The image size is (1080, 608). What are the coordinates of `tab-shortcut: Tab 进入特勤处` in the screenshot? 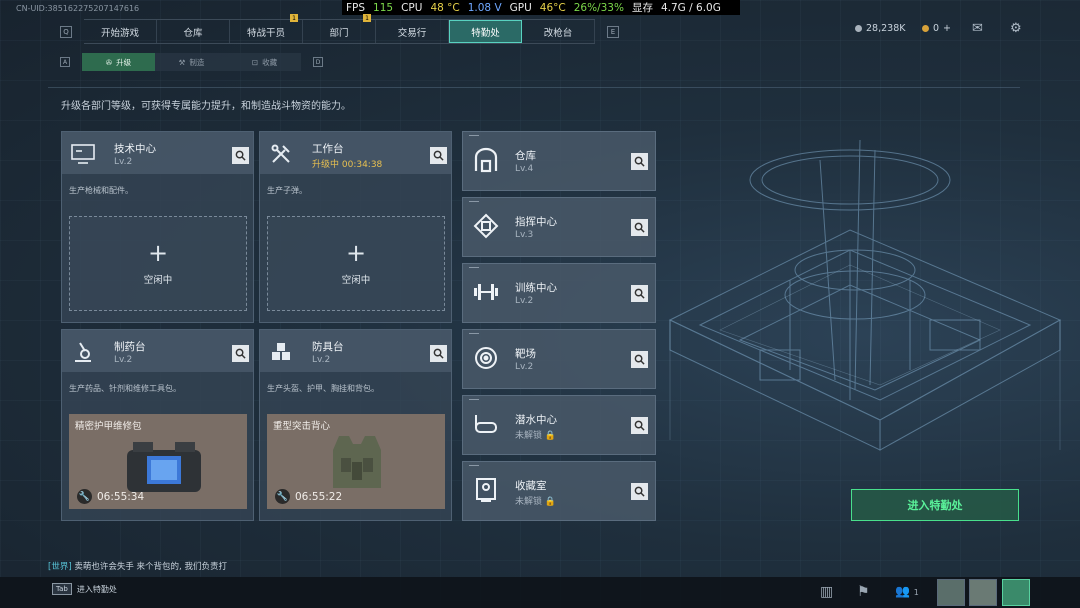 It's located at (84, 589).